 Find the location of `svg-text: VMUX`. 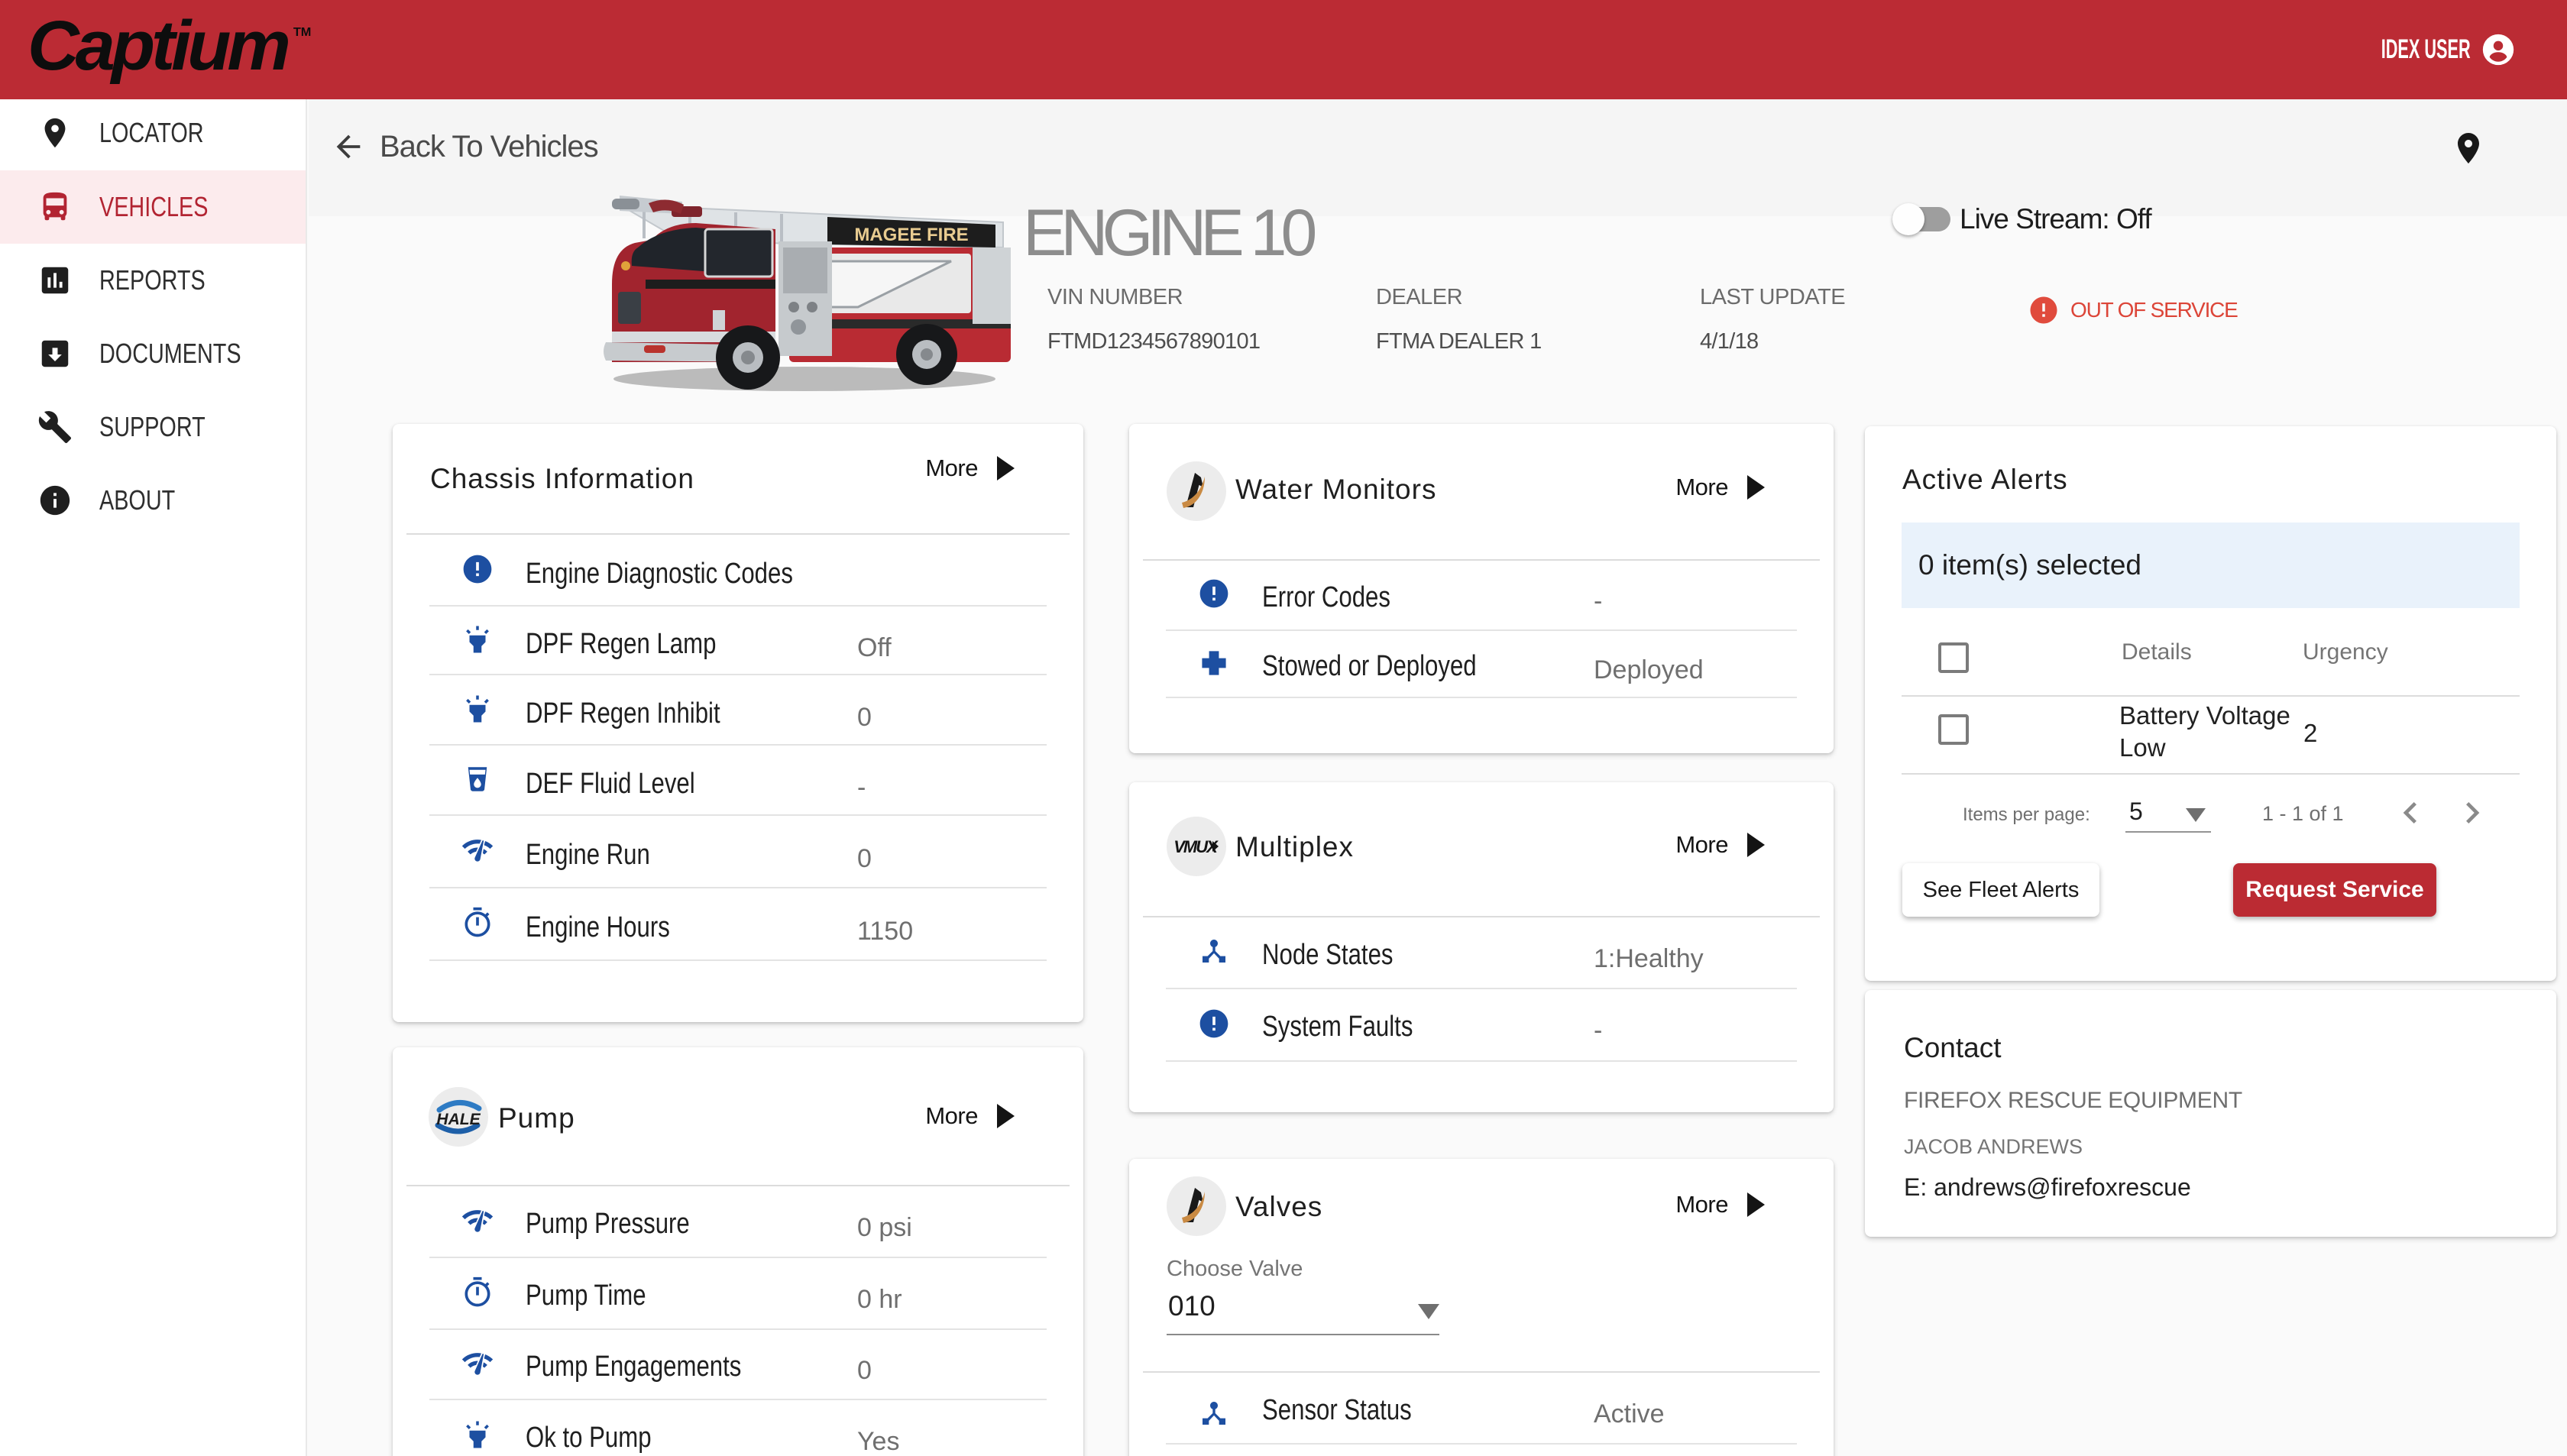

svg-text: VMUX is located at coordinates (1196, 847).